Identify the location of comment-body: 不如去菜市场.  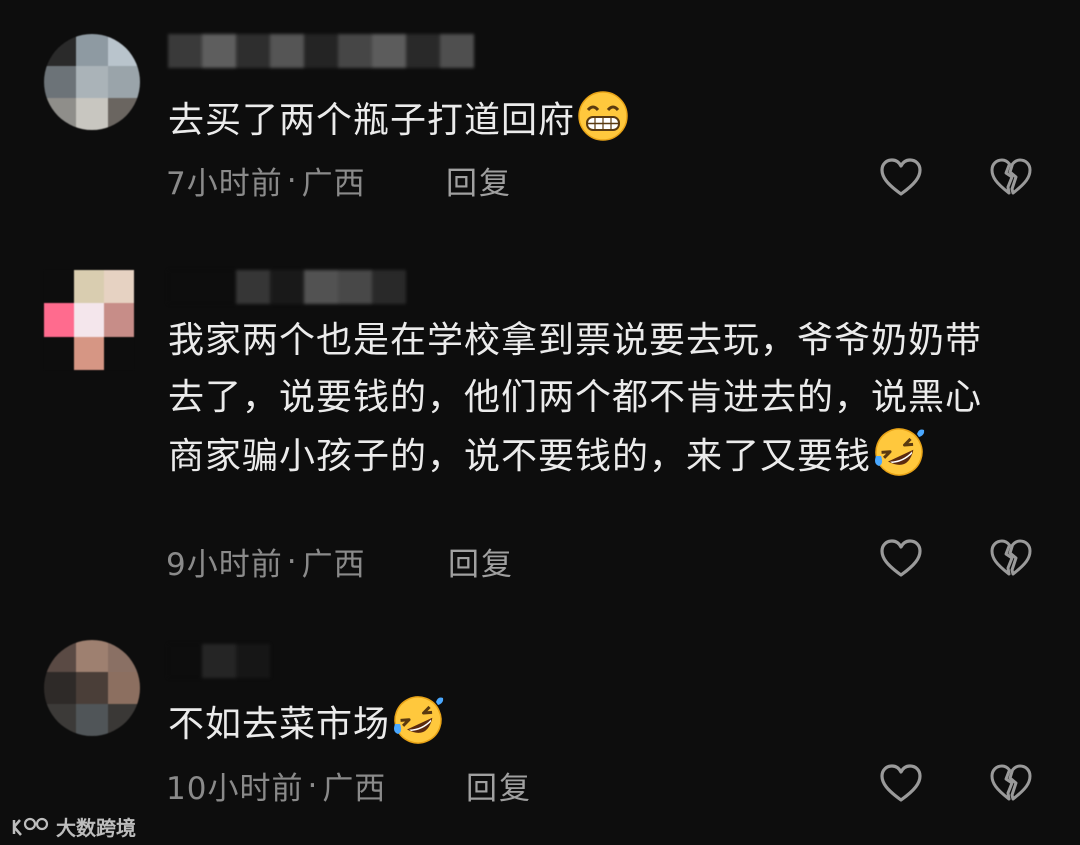
(279, 724).